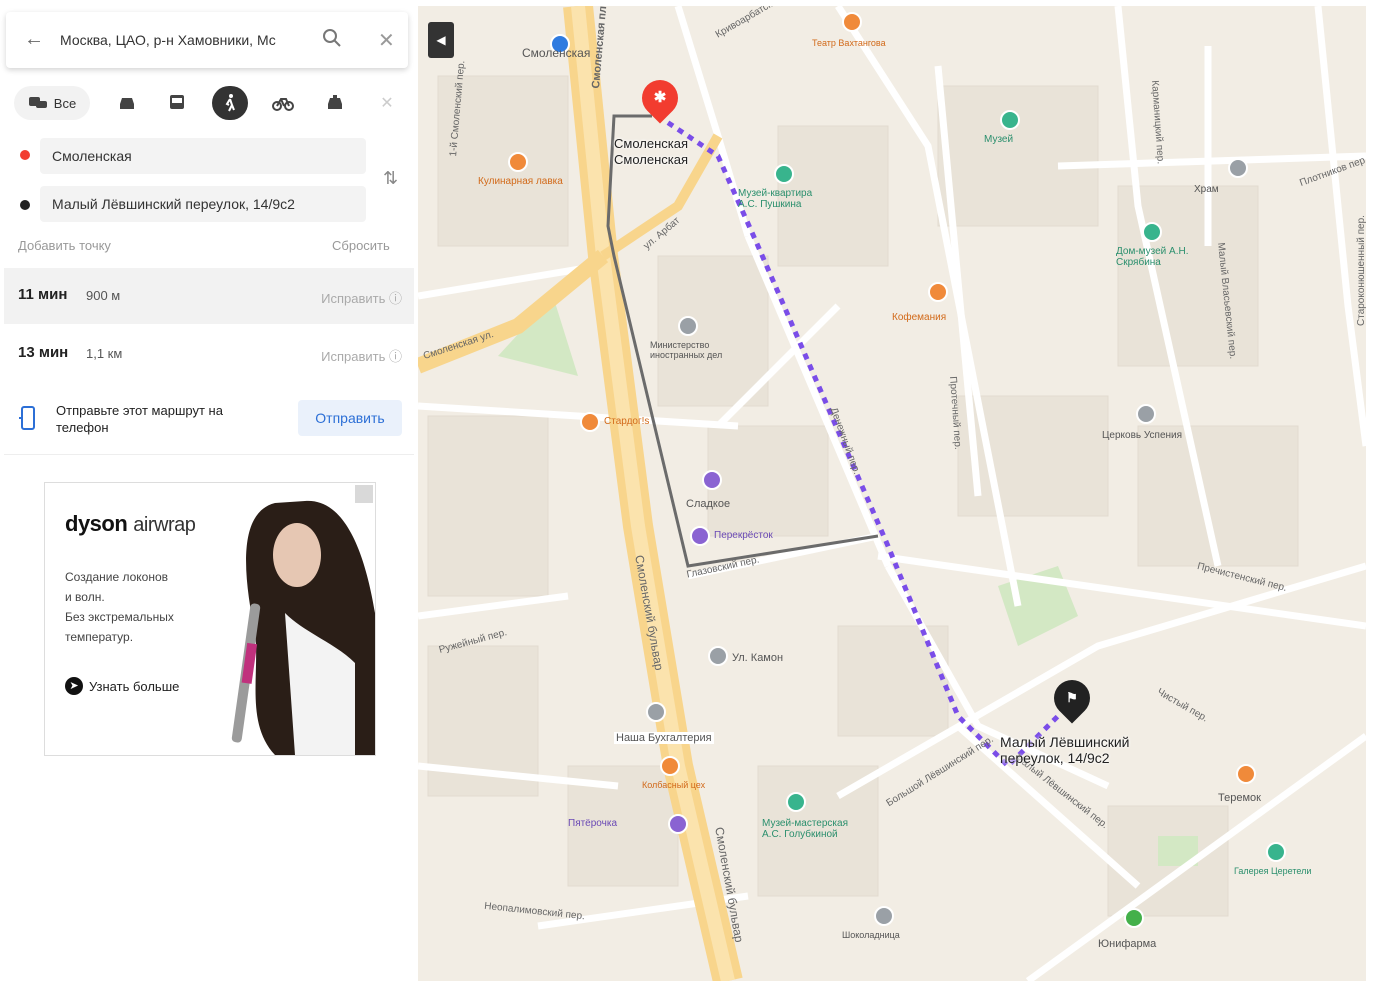  What do you see at coordinates (103, 295) in the screenshot?
I see `route-distance: 900 м` at bounding box center [103, 295].